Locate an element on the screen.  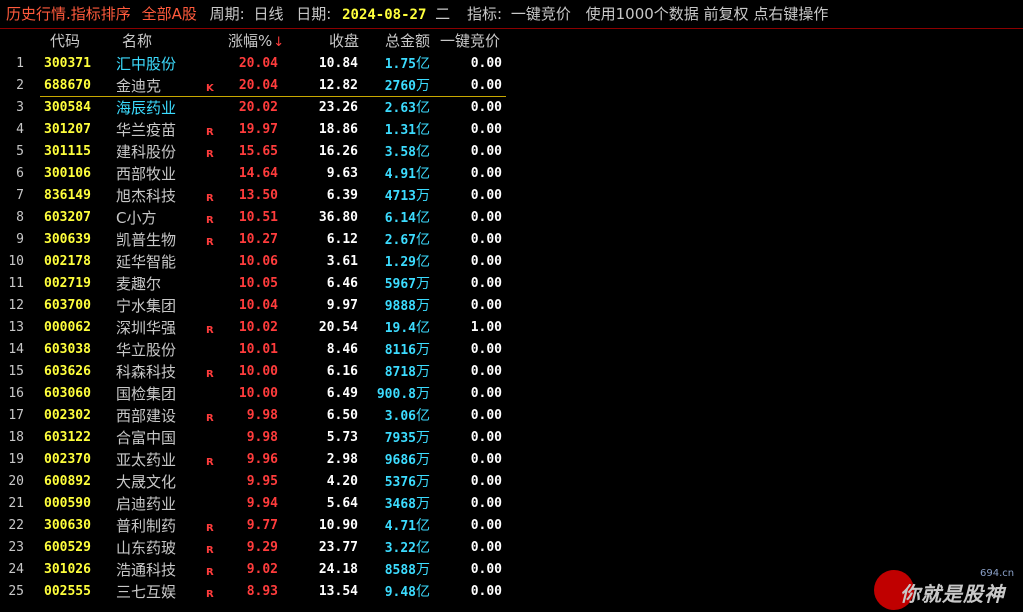
total-amount: 3.22亿 is located at coordinates (401, 548).